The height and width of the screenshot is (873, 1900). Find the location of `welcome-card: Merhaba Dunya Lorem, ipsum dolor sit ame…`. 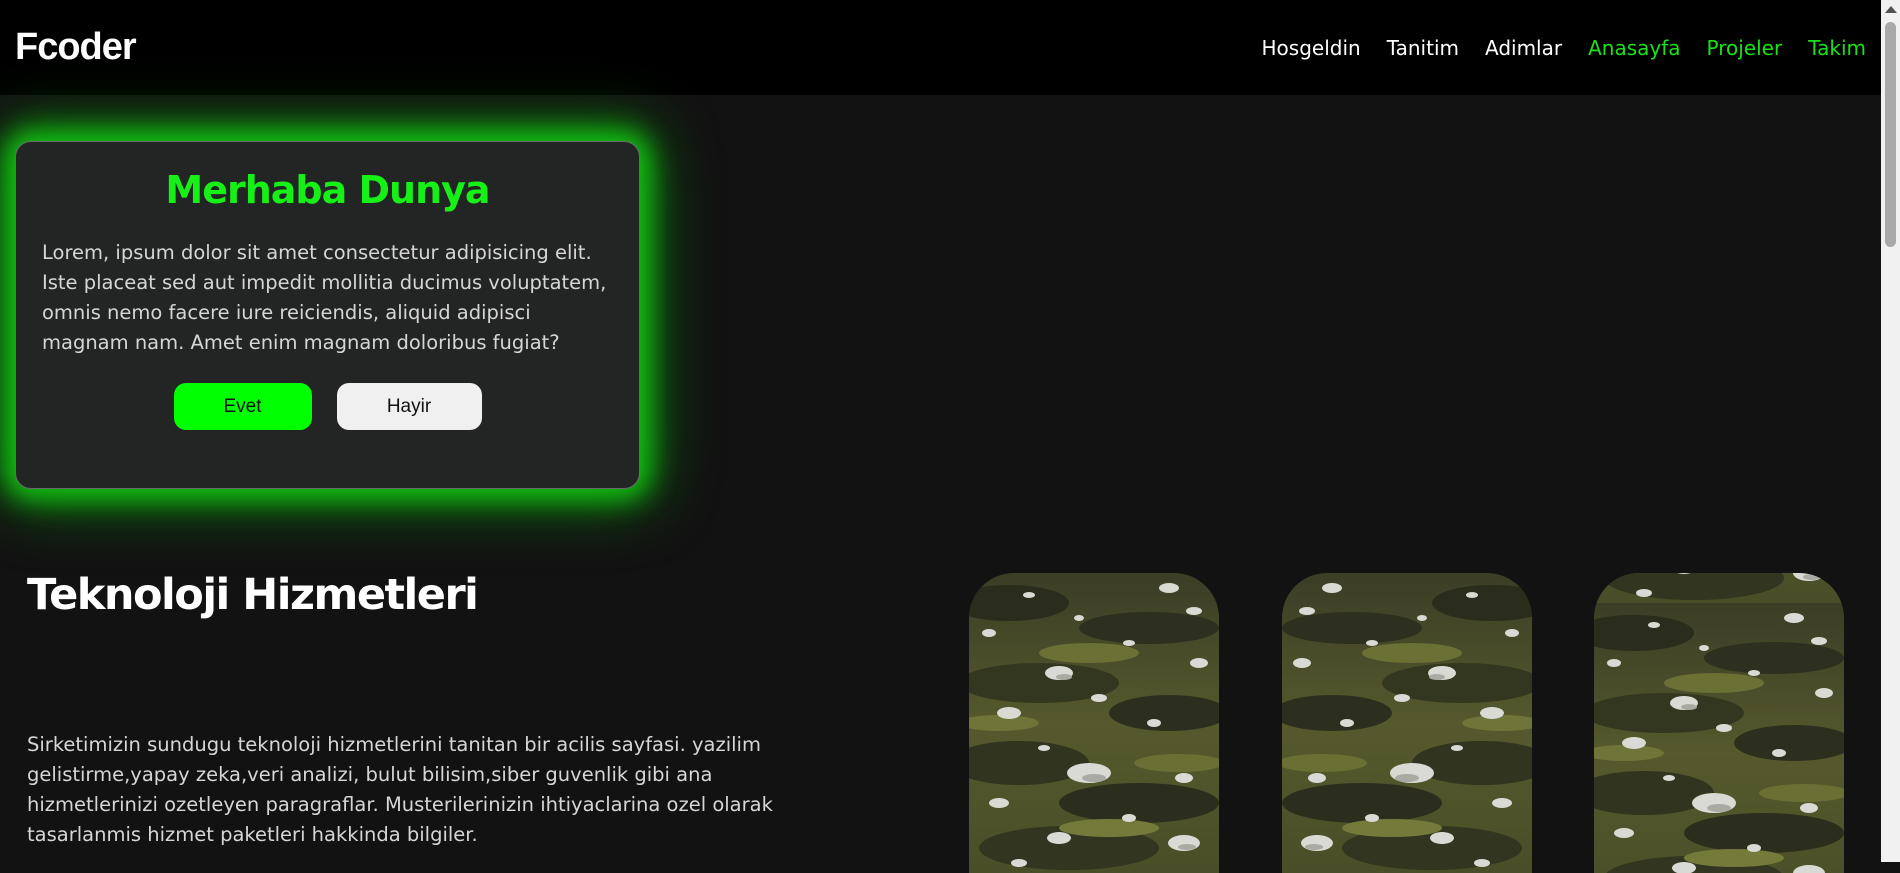

welcome-card: Merhaba Dunya Lorem, ipsum dolor sit ame… is located at coordinates (327, 315).